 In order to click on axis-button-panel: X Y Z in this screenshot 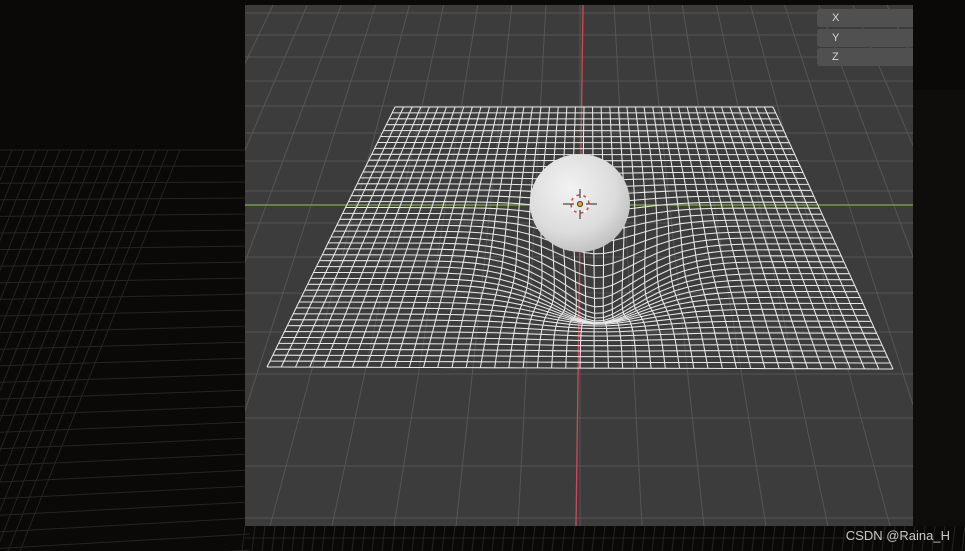, I will do `click(865, 38)`.